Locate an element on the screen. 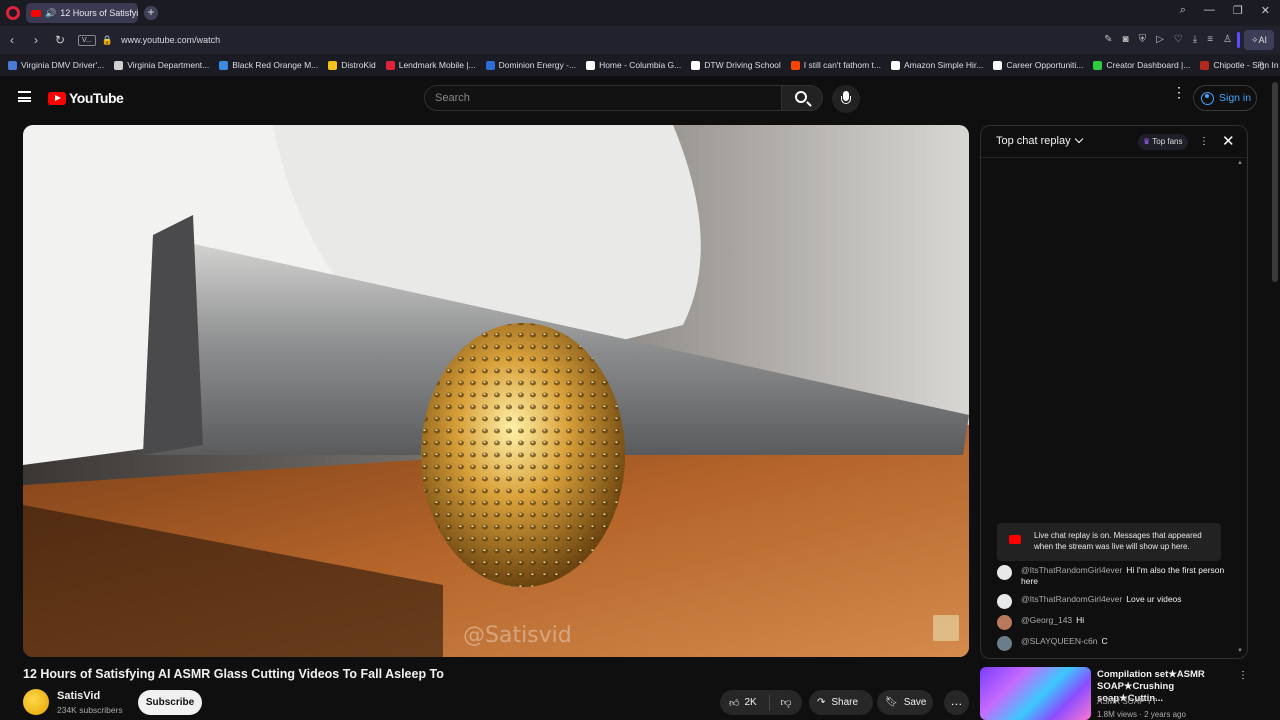 This screenshot has width=1280, height=720. channel-name: SatisVid is located at coordinates (78, 696).